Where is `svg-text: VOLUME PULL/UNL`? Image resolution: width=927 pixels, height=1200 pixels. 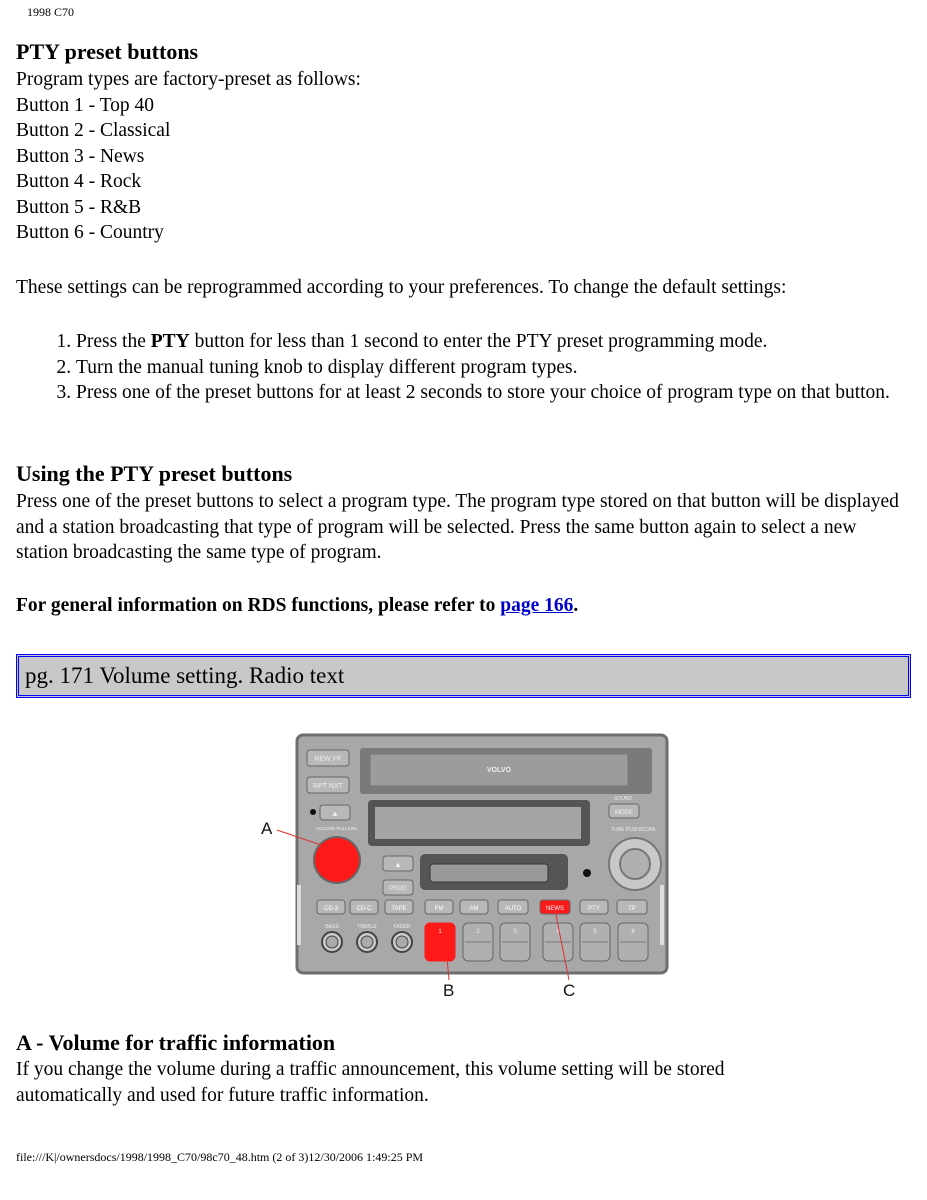 svg-text: VOLUME PULL/UNL is located at coordinates (337, 828).